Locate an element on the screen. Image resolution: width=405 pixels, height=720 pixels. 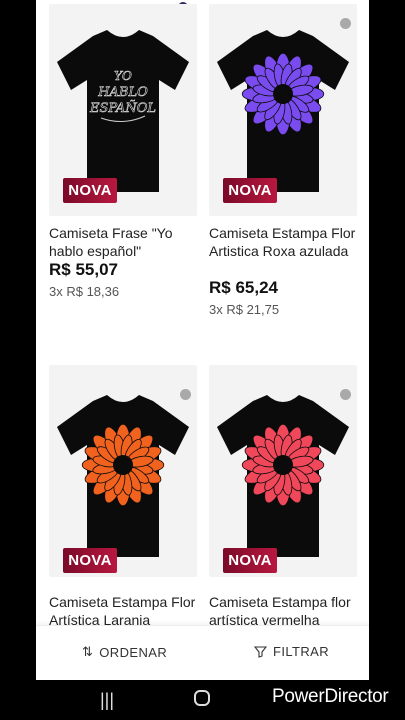
svg-text: HABLO is located at coordinates (122, 92).